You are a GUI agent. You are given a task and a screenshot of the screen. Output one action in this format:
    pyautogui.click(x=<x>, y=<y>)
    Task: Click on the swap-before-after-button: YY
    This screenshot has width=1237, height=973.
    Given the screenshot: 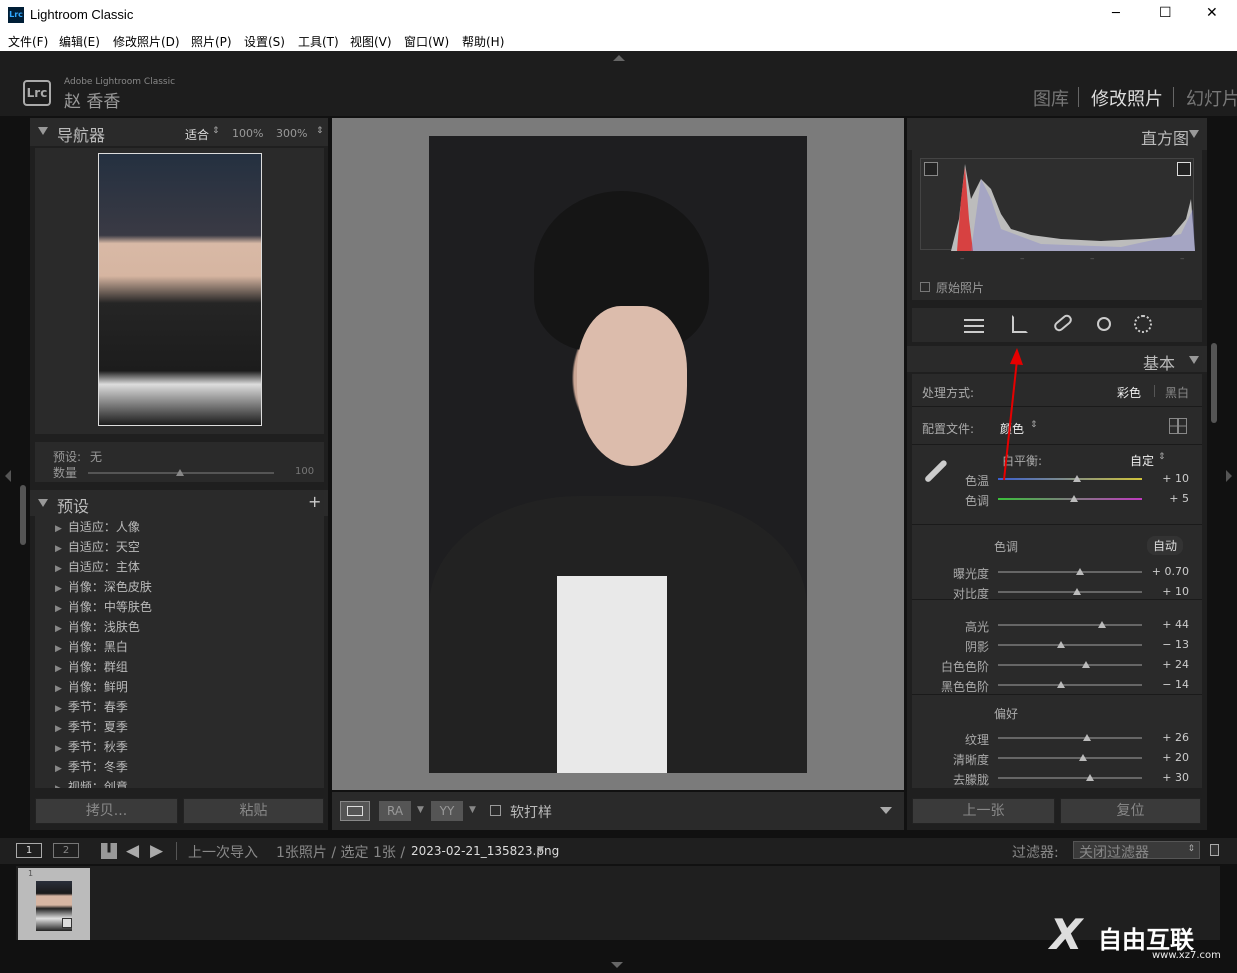 What is the action you would take?
    pyautogui.click(x=447, y=811)
    